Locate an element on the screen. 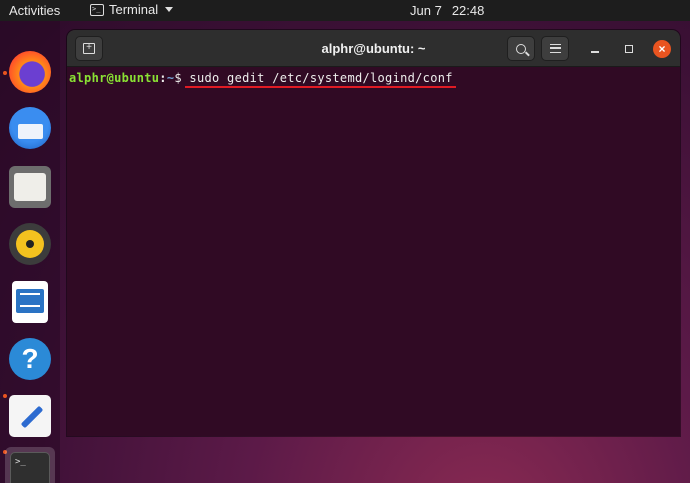 This screenshot has width=690, height=483. dock-item-files is located at coordinates (30, 187).